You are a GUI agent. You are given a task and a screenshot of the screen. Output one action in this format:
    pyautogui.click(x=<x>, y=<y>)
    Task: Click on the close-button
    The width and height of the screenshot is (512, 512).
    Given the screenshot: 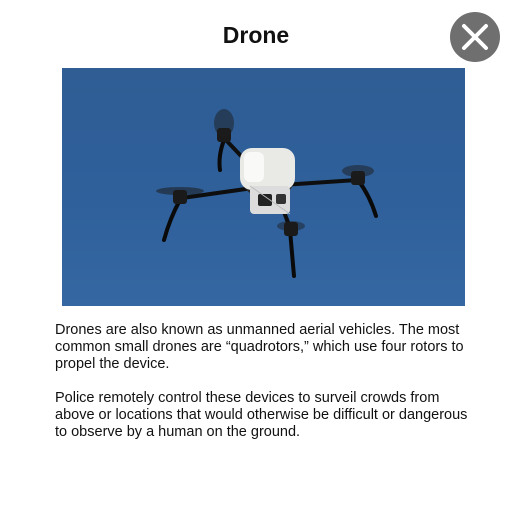 What is the action you would take?
    pyautogui.click(x=475, y=37)
    